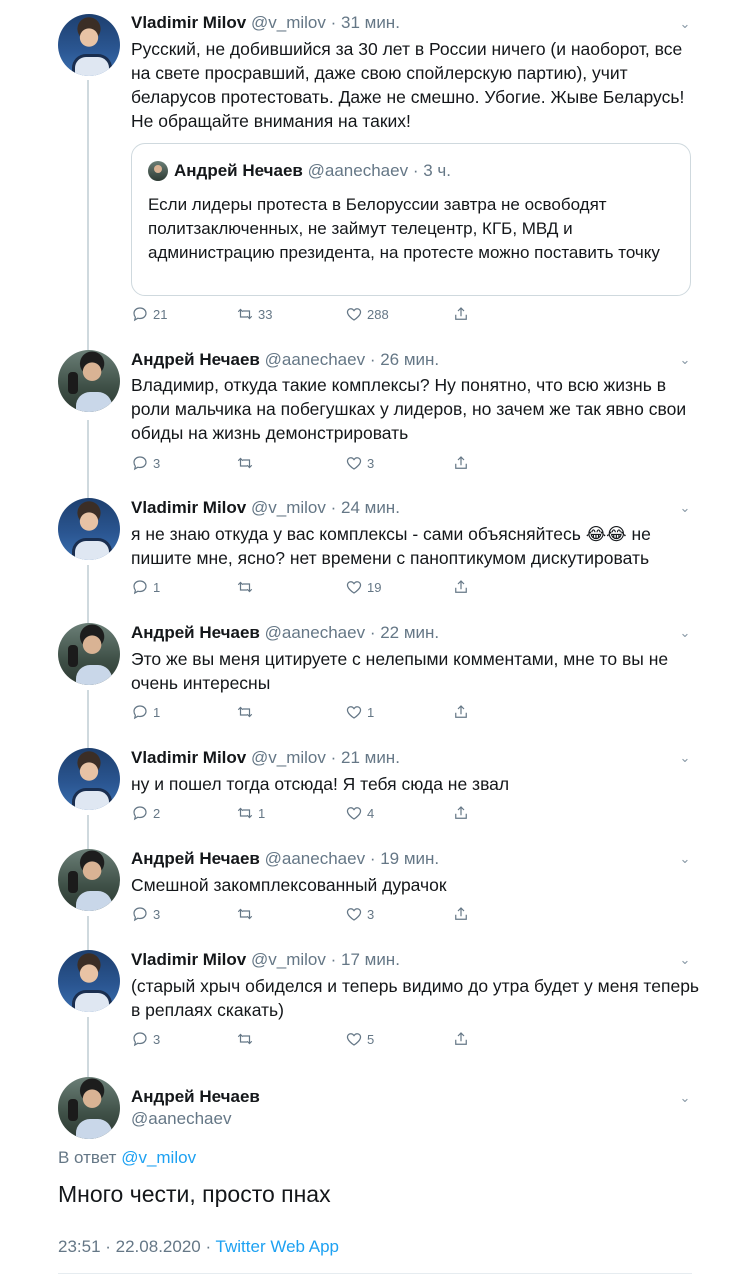 Image resolution: width=742 pixels, height=1280 pixels. I want to click on tweet-actions: 1 1, so click(311, 714).